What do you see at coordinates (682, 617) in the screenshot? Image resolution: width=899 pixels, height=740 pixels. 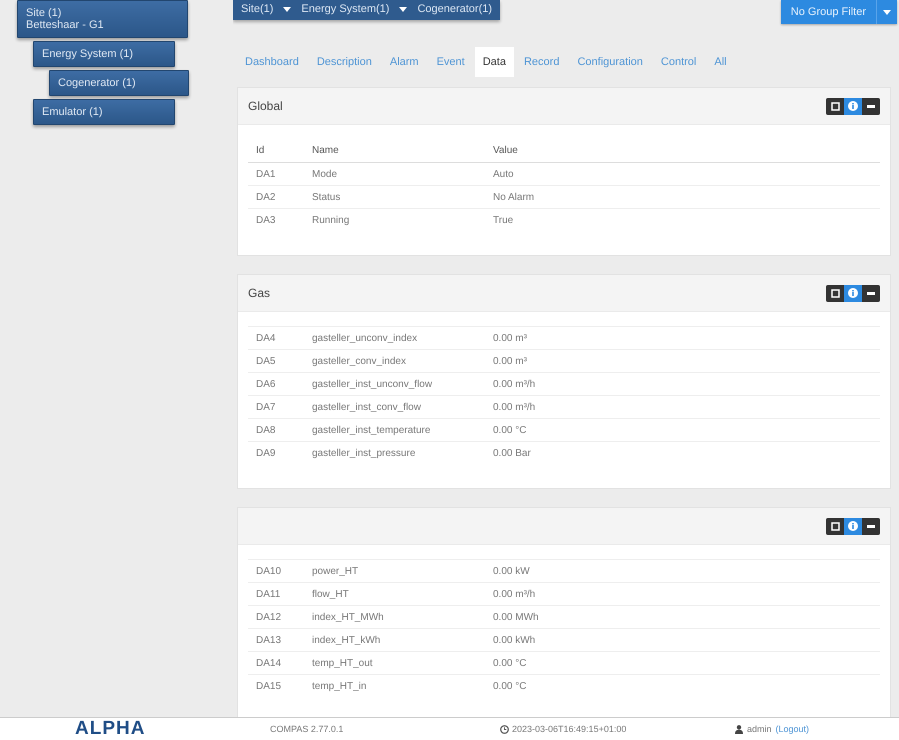 I see `table-cell: 0.00 MWh` at bounding box center [682, 617].